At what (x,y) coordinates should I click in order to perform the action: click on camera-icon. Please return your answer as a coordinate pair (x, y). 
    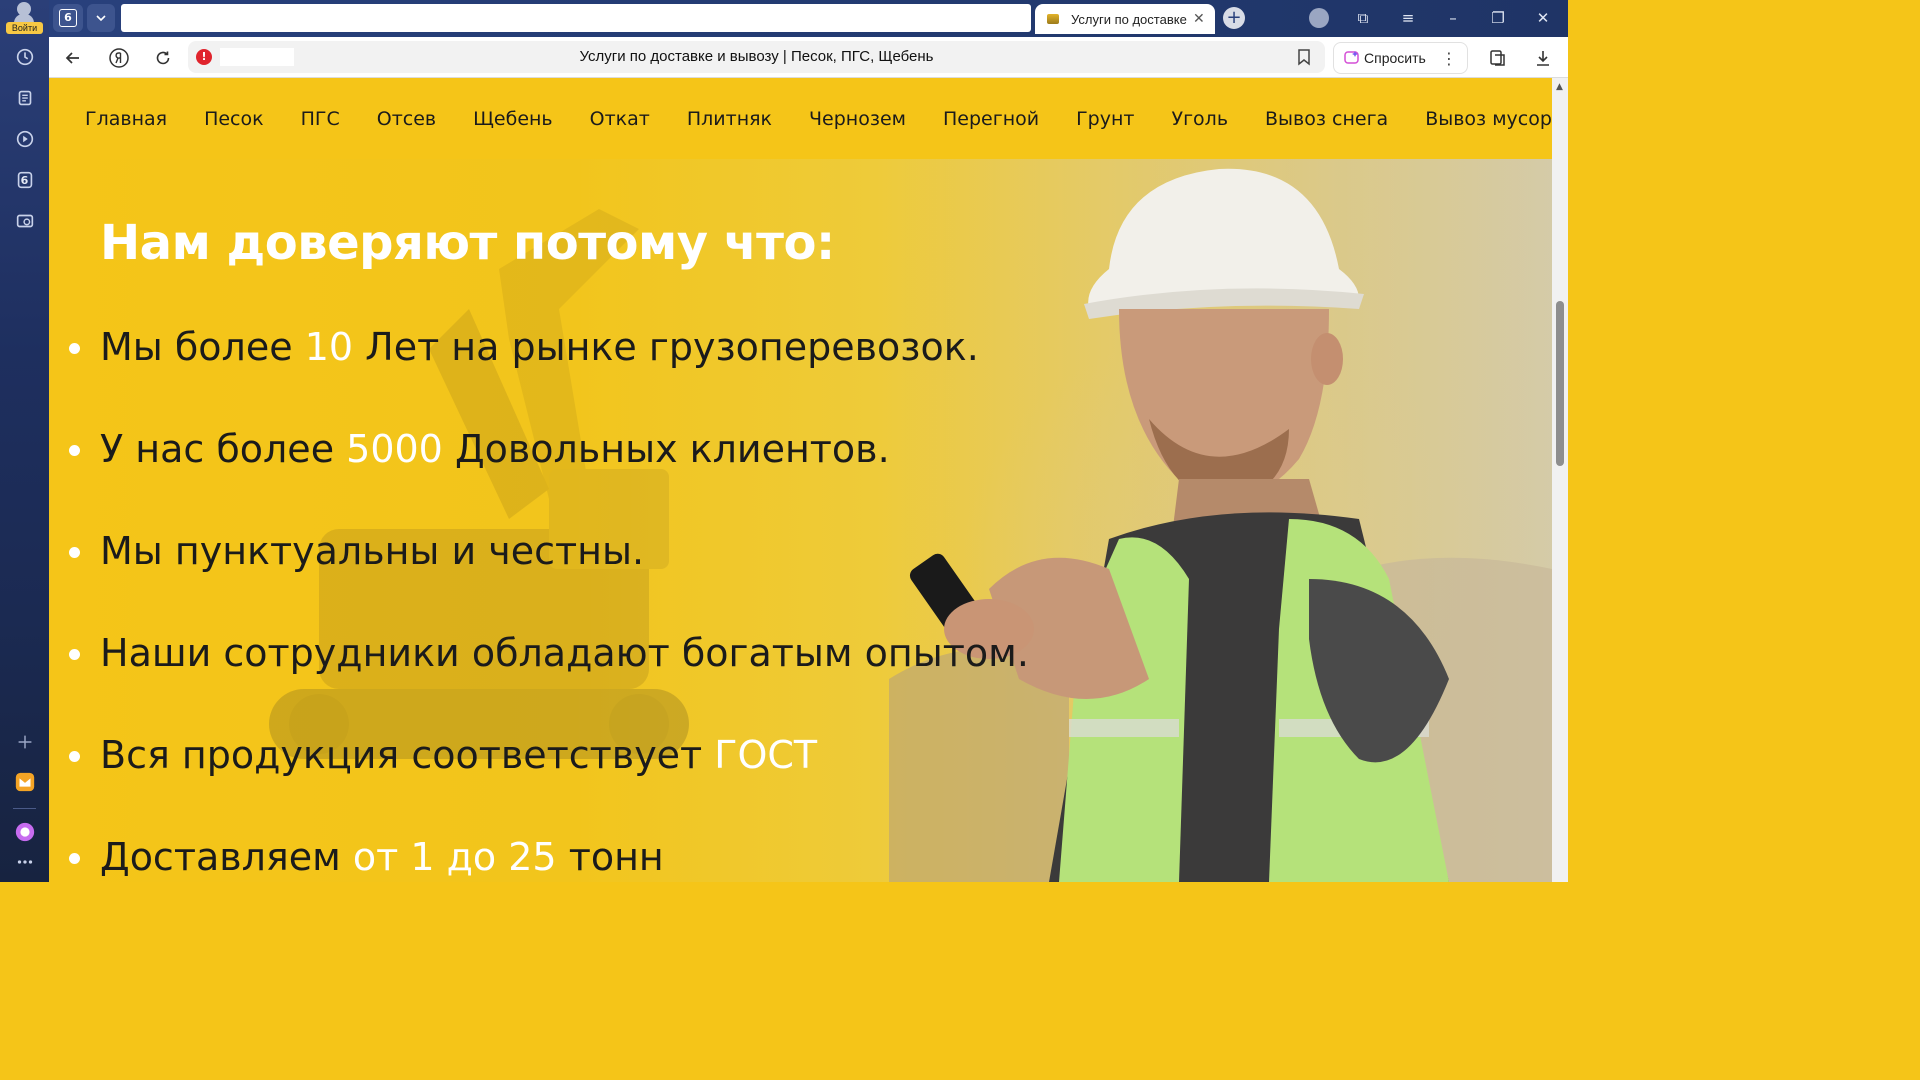
    Looking at the image, I should click on (24, 221).